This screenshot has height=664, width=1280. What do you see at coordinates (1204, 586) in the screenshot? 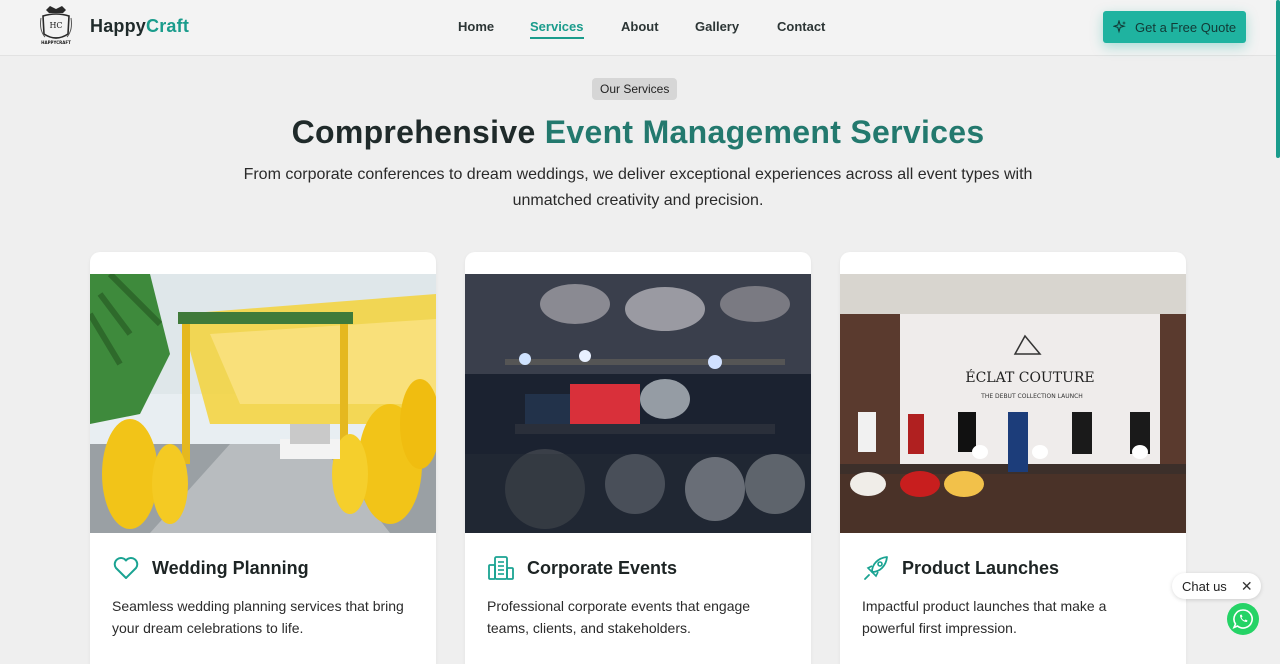
I see `chat-us-label: Chat us` at bounding box center [1204, 586].